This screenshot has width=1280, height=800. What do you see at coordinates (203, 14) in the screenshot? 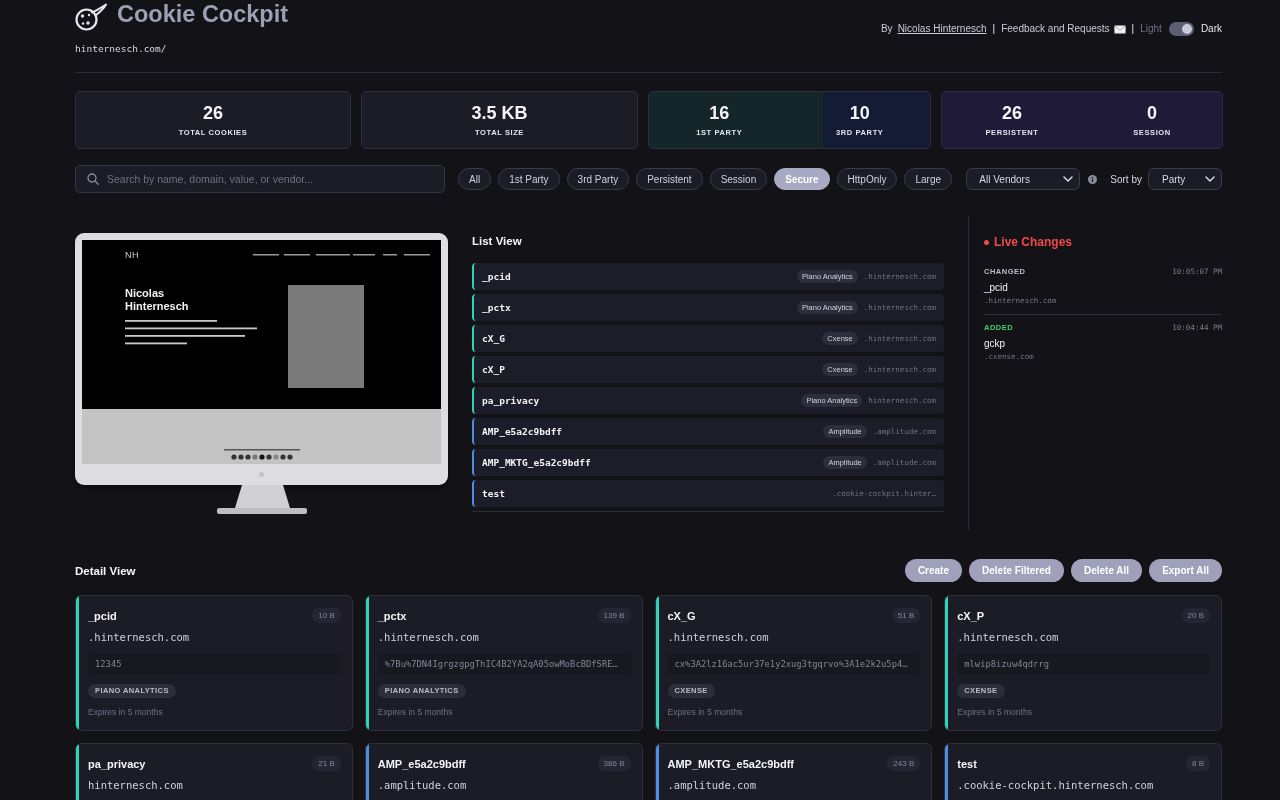
I see `app-title: Cookie Cockpit` at bounding box center [203, 14].